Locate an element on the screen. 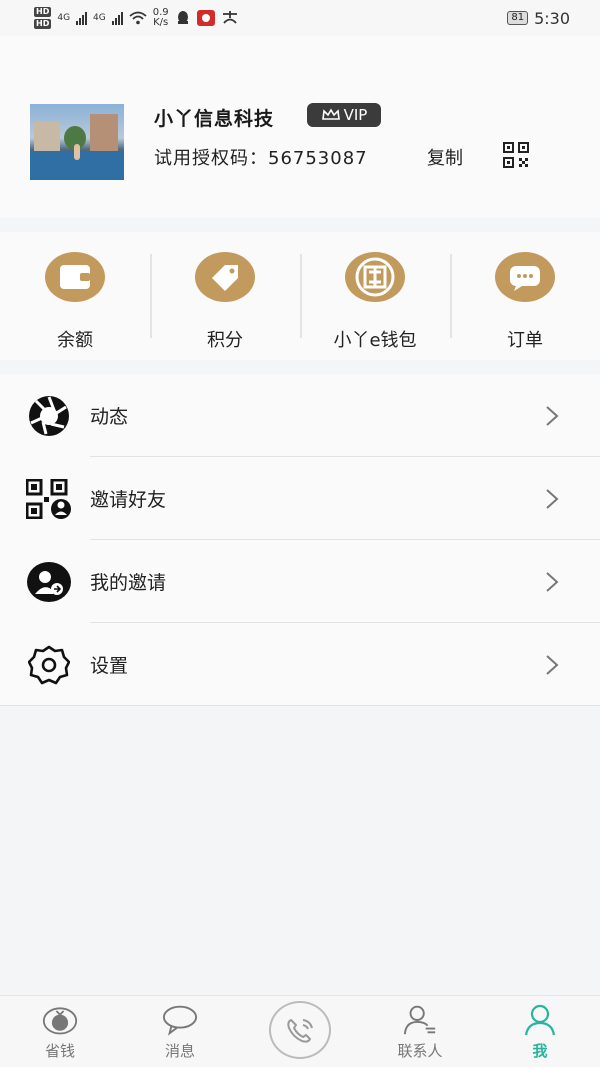 This screenshot has height=1067, width=600. trial-code-value: 56753087 is located at coordinates (318, 158).